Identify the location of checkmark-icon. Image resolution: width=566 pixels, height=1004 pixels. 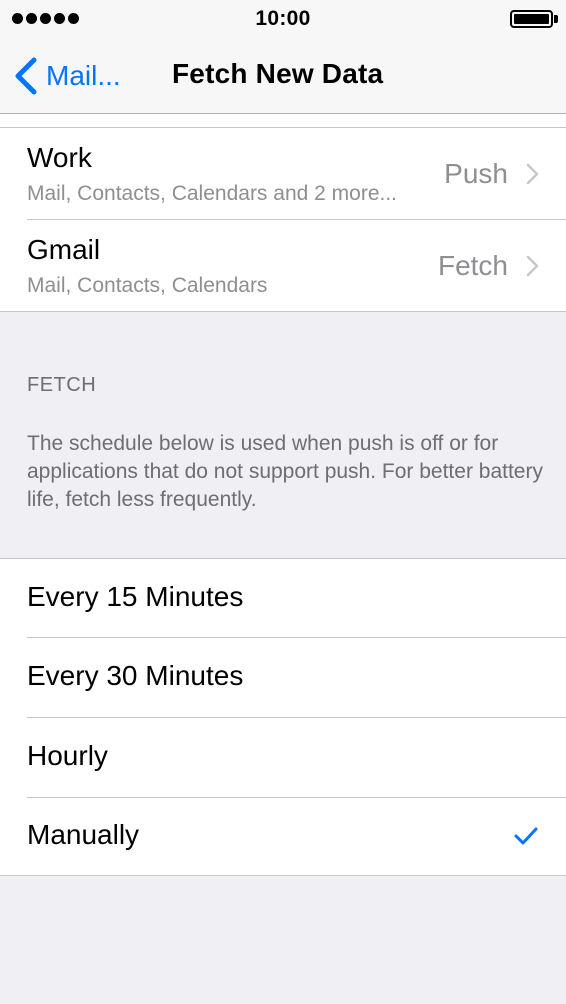
(526, 836).